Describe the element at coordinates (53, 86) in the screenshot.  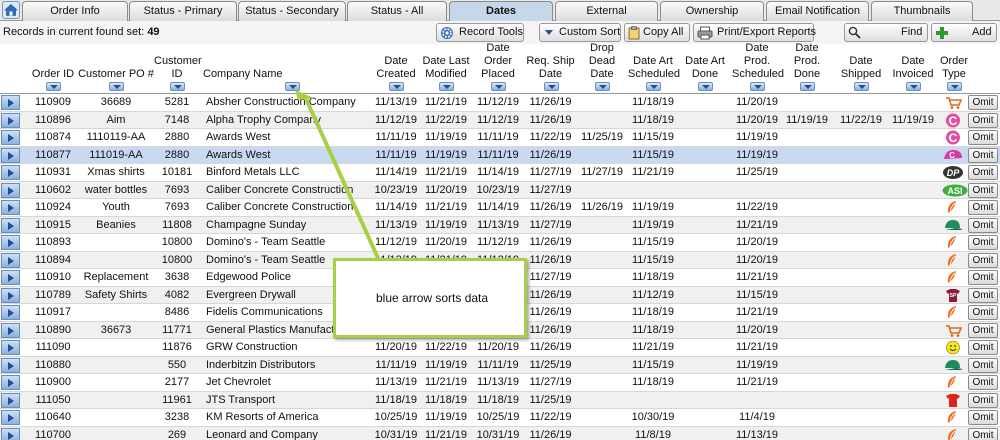
I see `sort-order-id-button` at that location.